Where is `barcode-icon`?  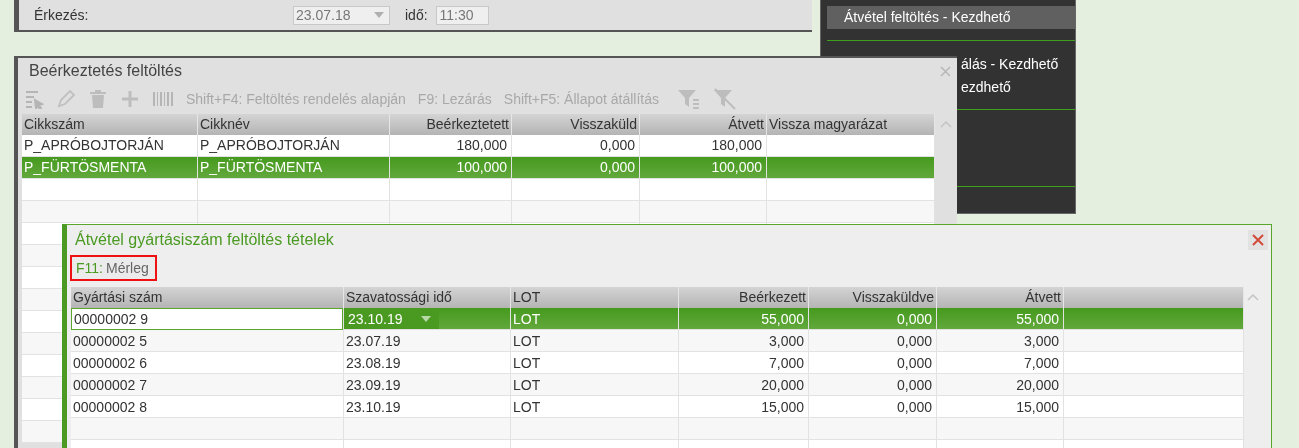 barcode-icon is located at coordinates (163, 99).